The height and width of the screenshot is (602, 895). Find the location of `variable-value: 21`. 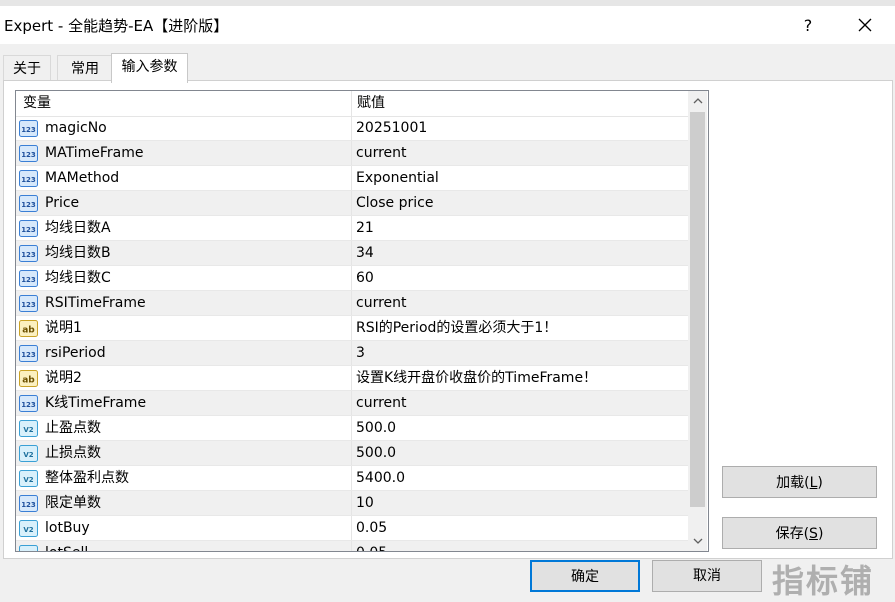

variable-value: 21 is located at coordinates (365, 228).